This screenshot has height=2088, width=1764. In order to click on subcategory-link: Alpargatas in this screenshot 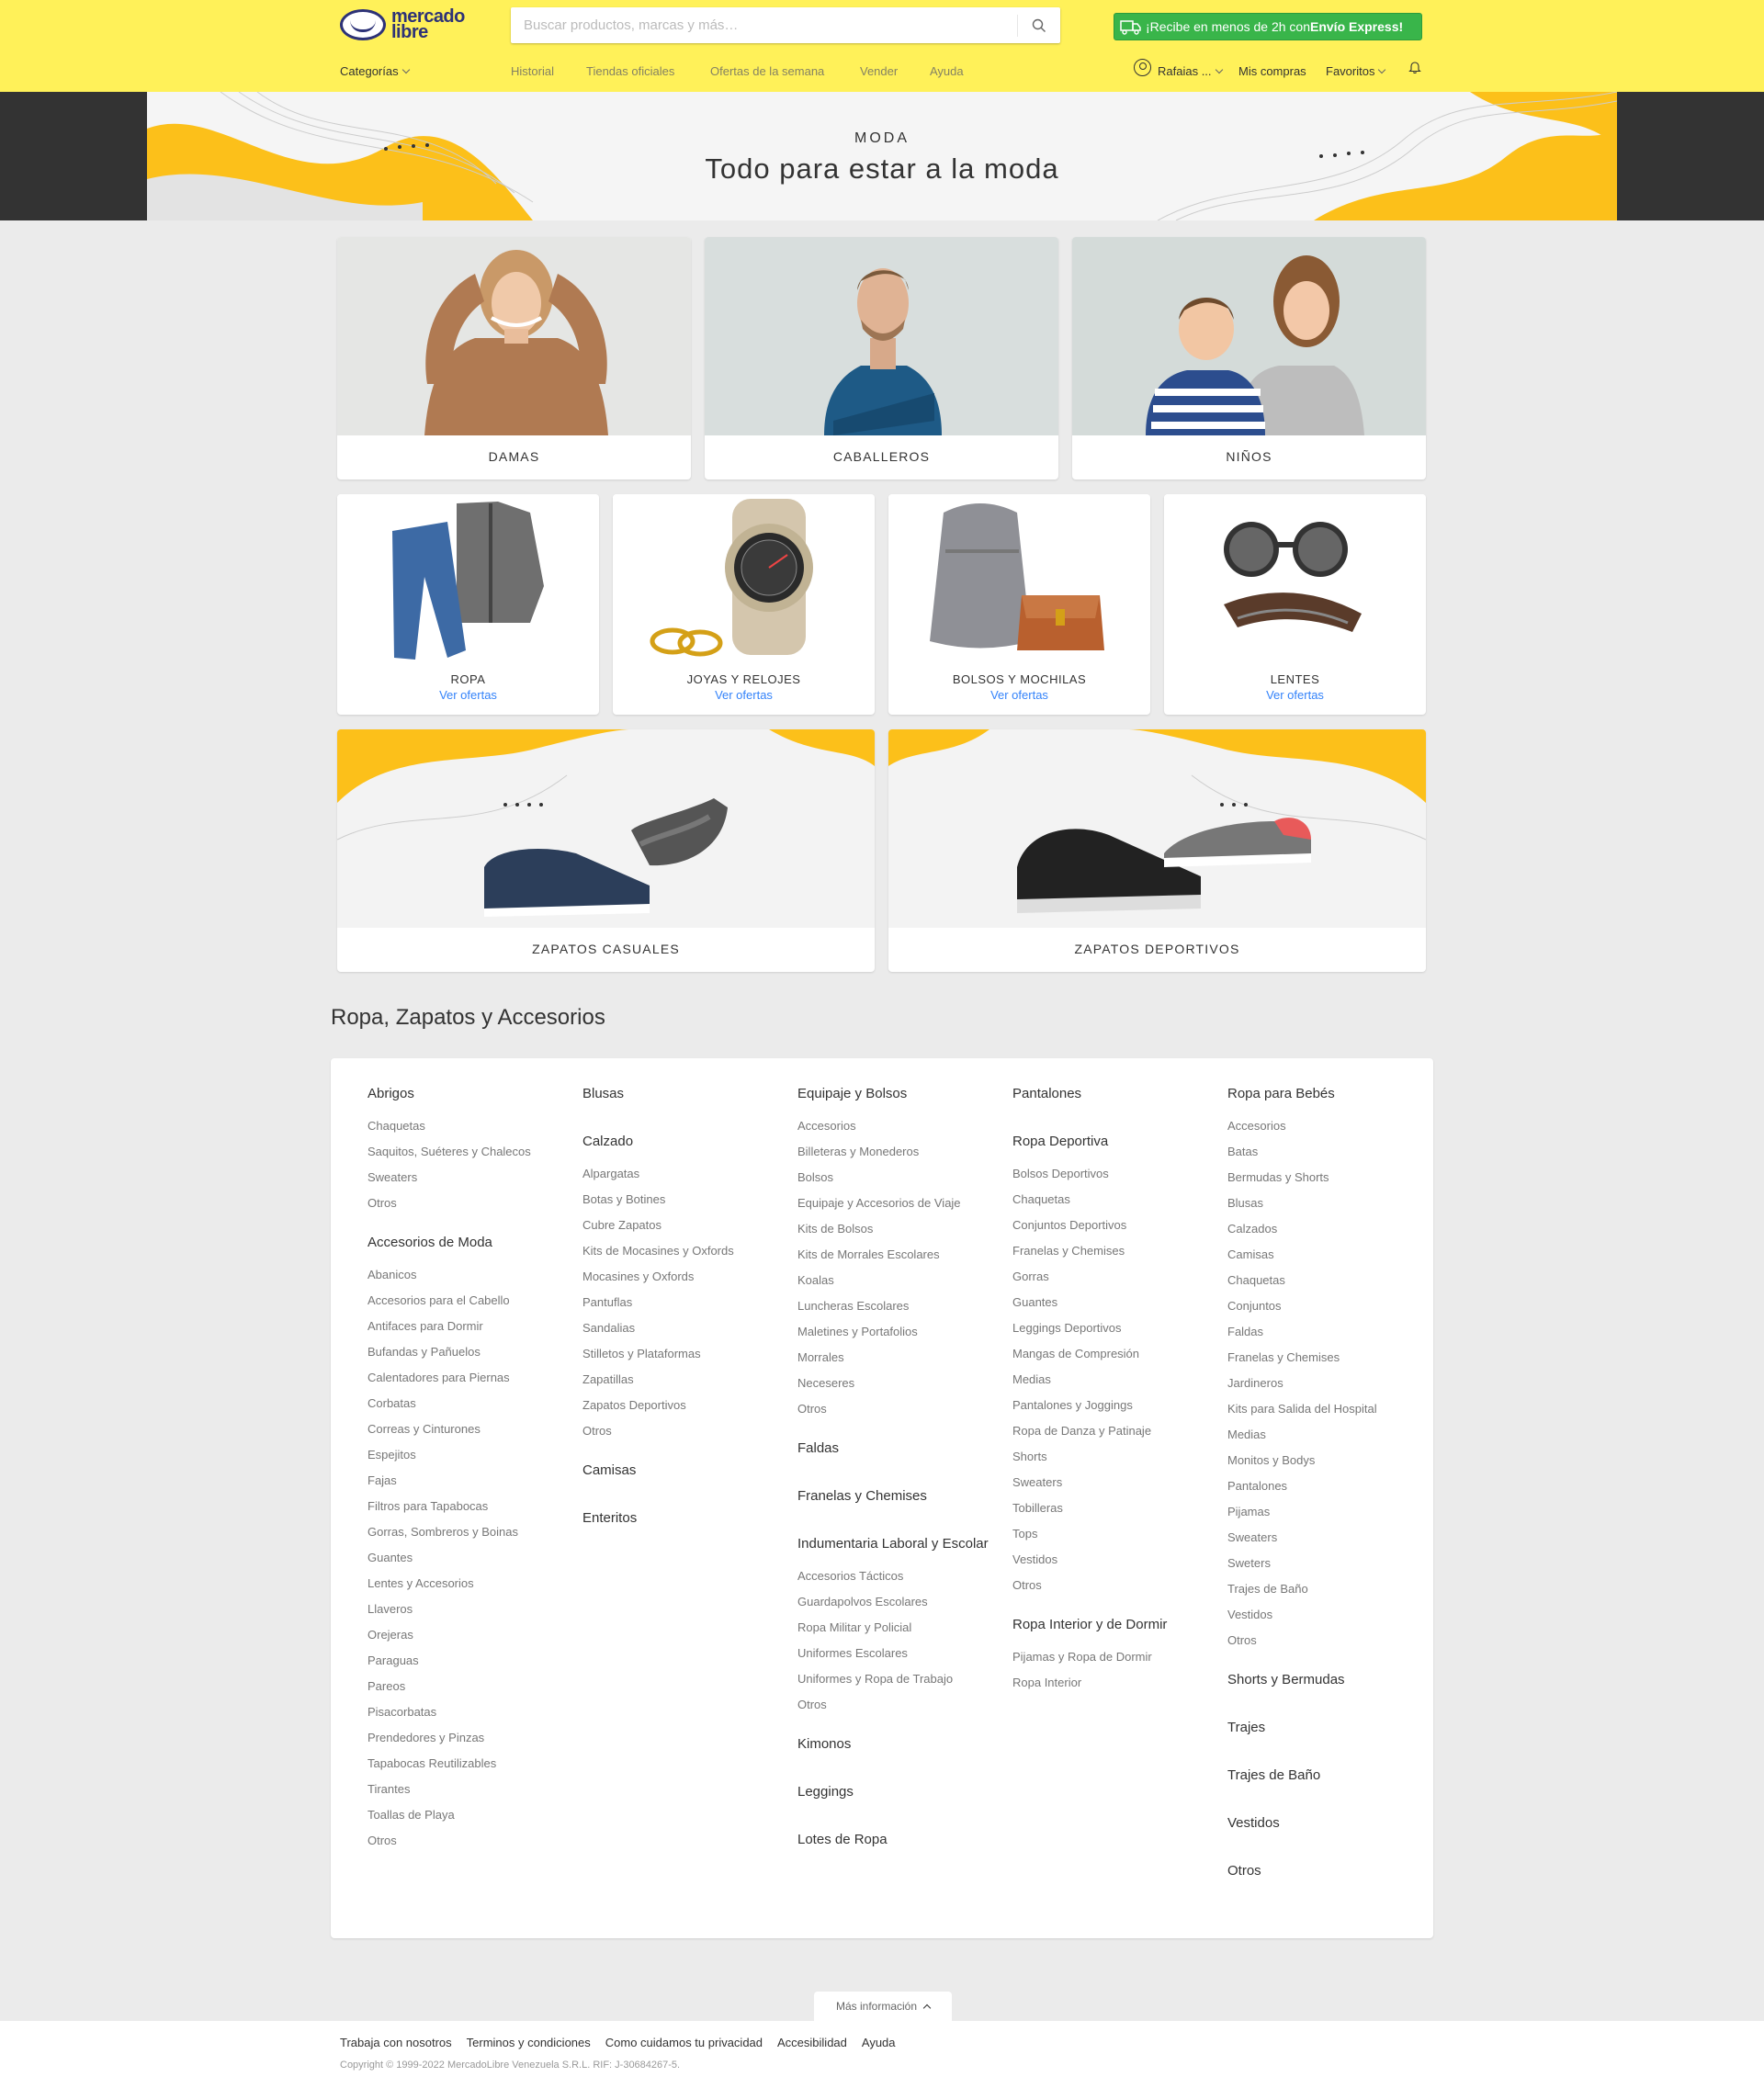, I will do `click(679, 1174)`.